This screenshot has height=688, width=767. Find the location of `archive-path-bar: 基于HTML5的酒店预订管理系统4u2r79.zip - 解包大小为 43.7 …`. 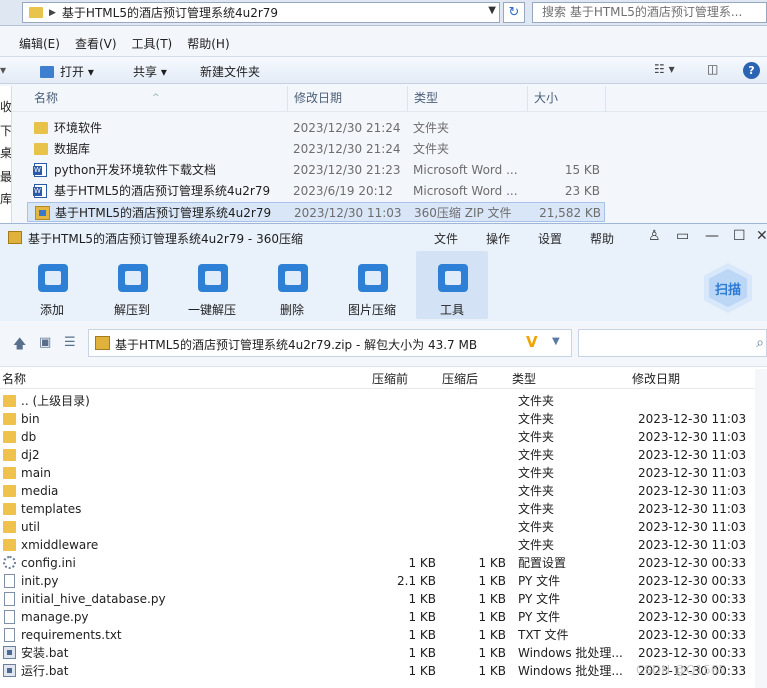

archive-path-bar: 基于HTML5的酒店预订管理系统4u2r79.zip - 解包大小为 43.7 … is located at coordinates (330, 343).